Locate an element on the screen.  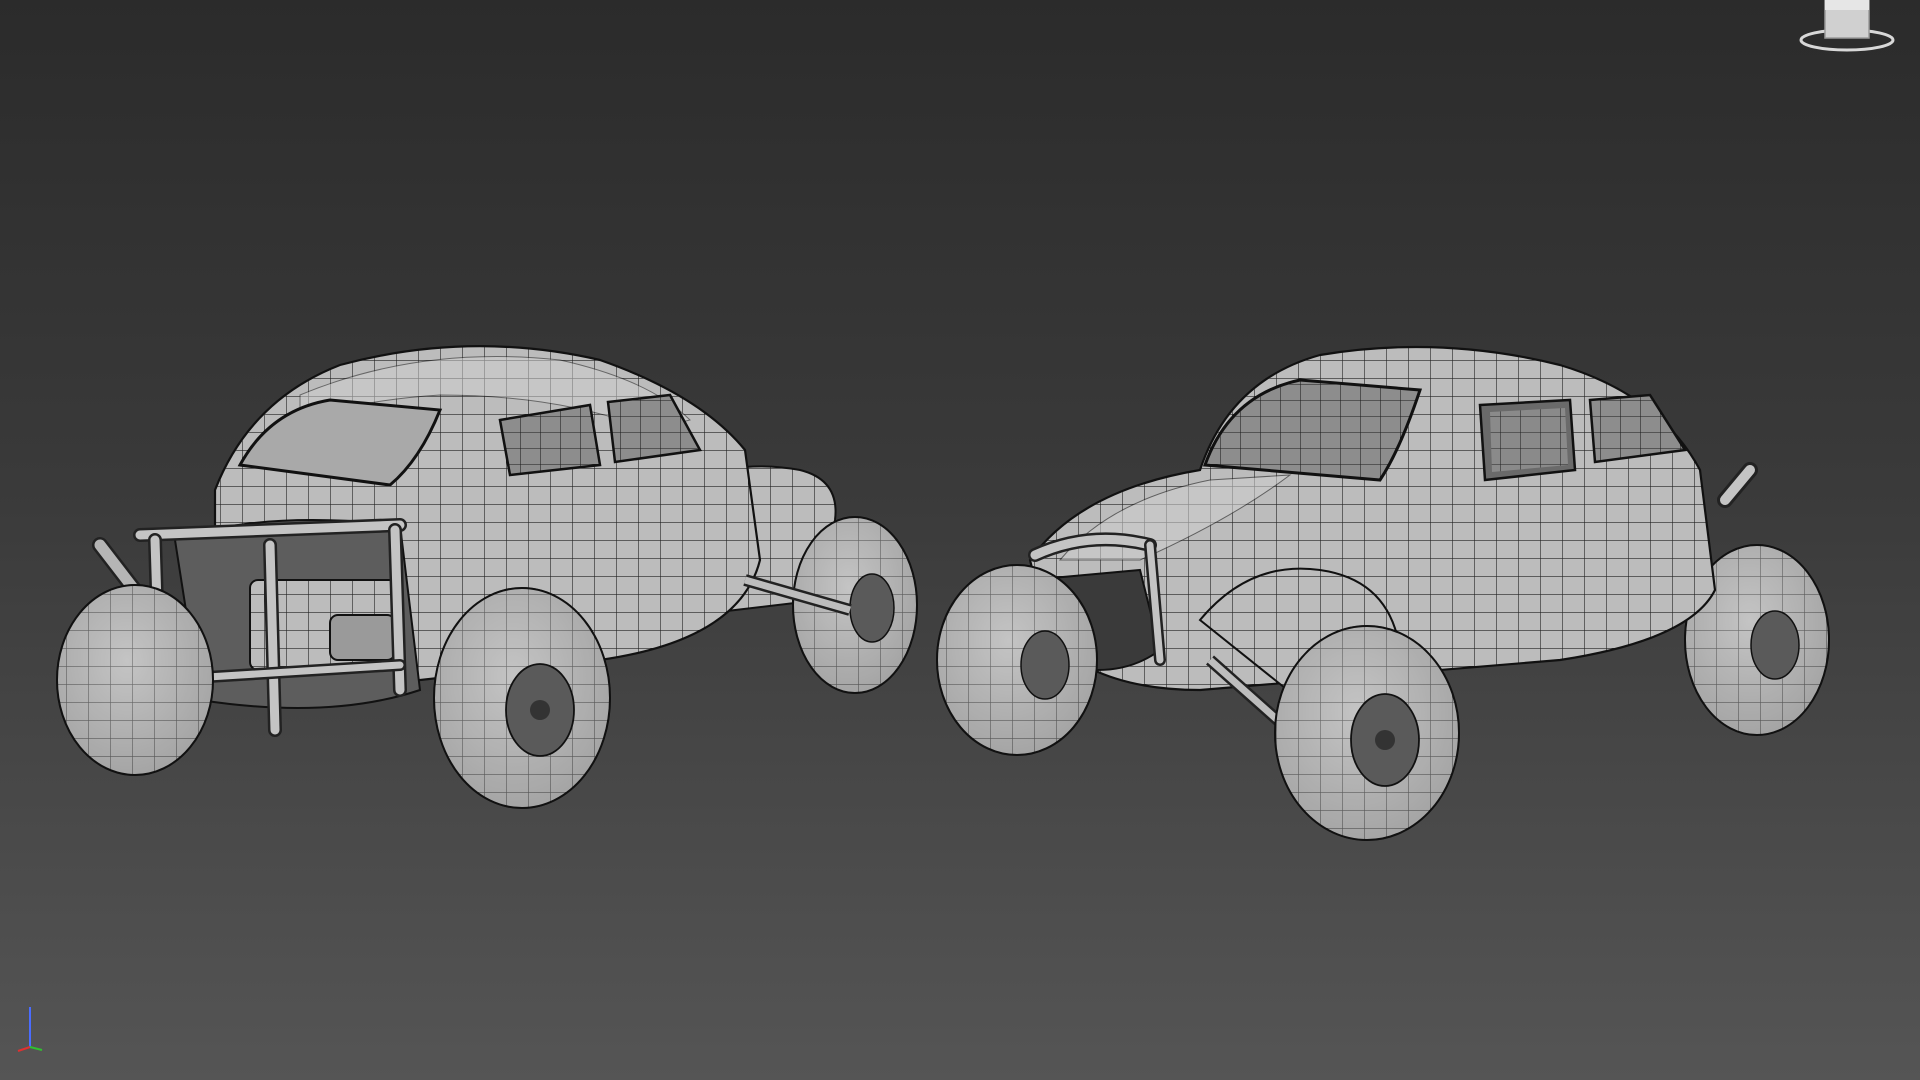
viewcube-icon is located at coordinates (1847, 30).